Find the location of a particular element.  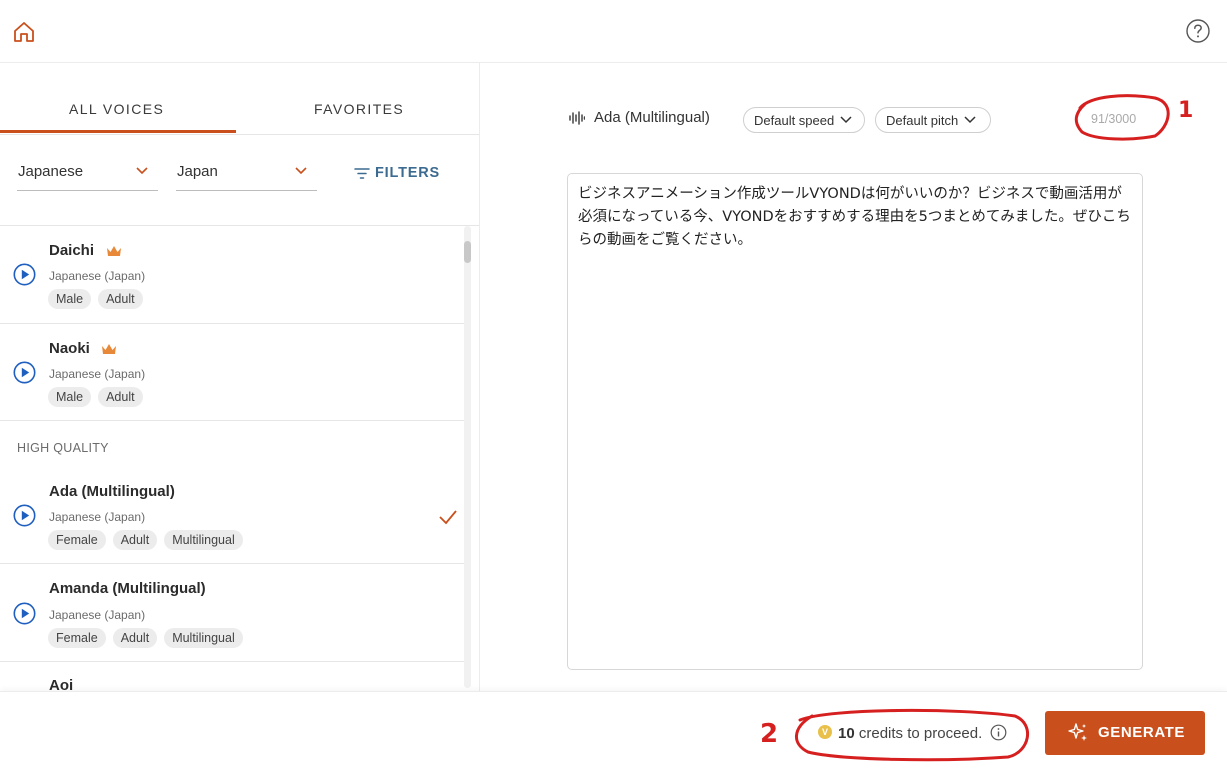

tab-all-voices: ALL VOICES is located at coordinates (116, 109).